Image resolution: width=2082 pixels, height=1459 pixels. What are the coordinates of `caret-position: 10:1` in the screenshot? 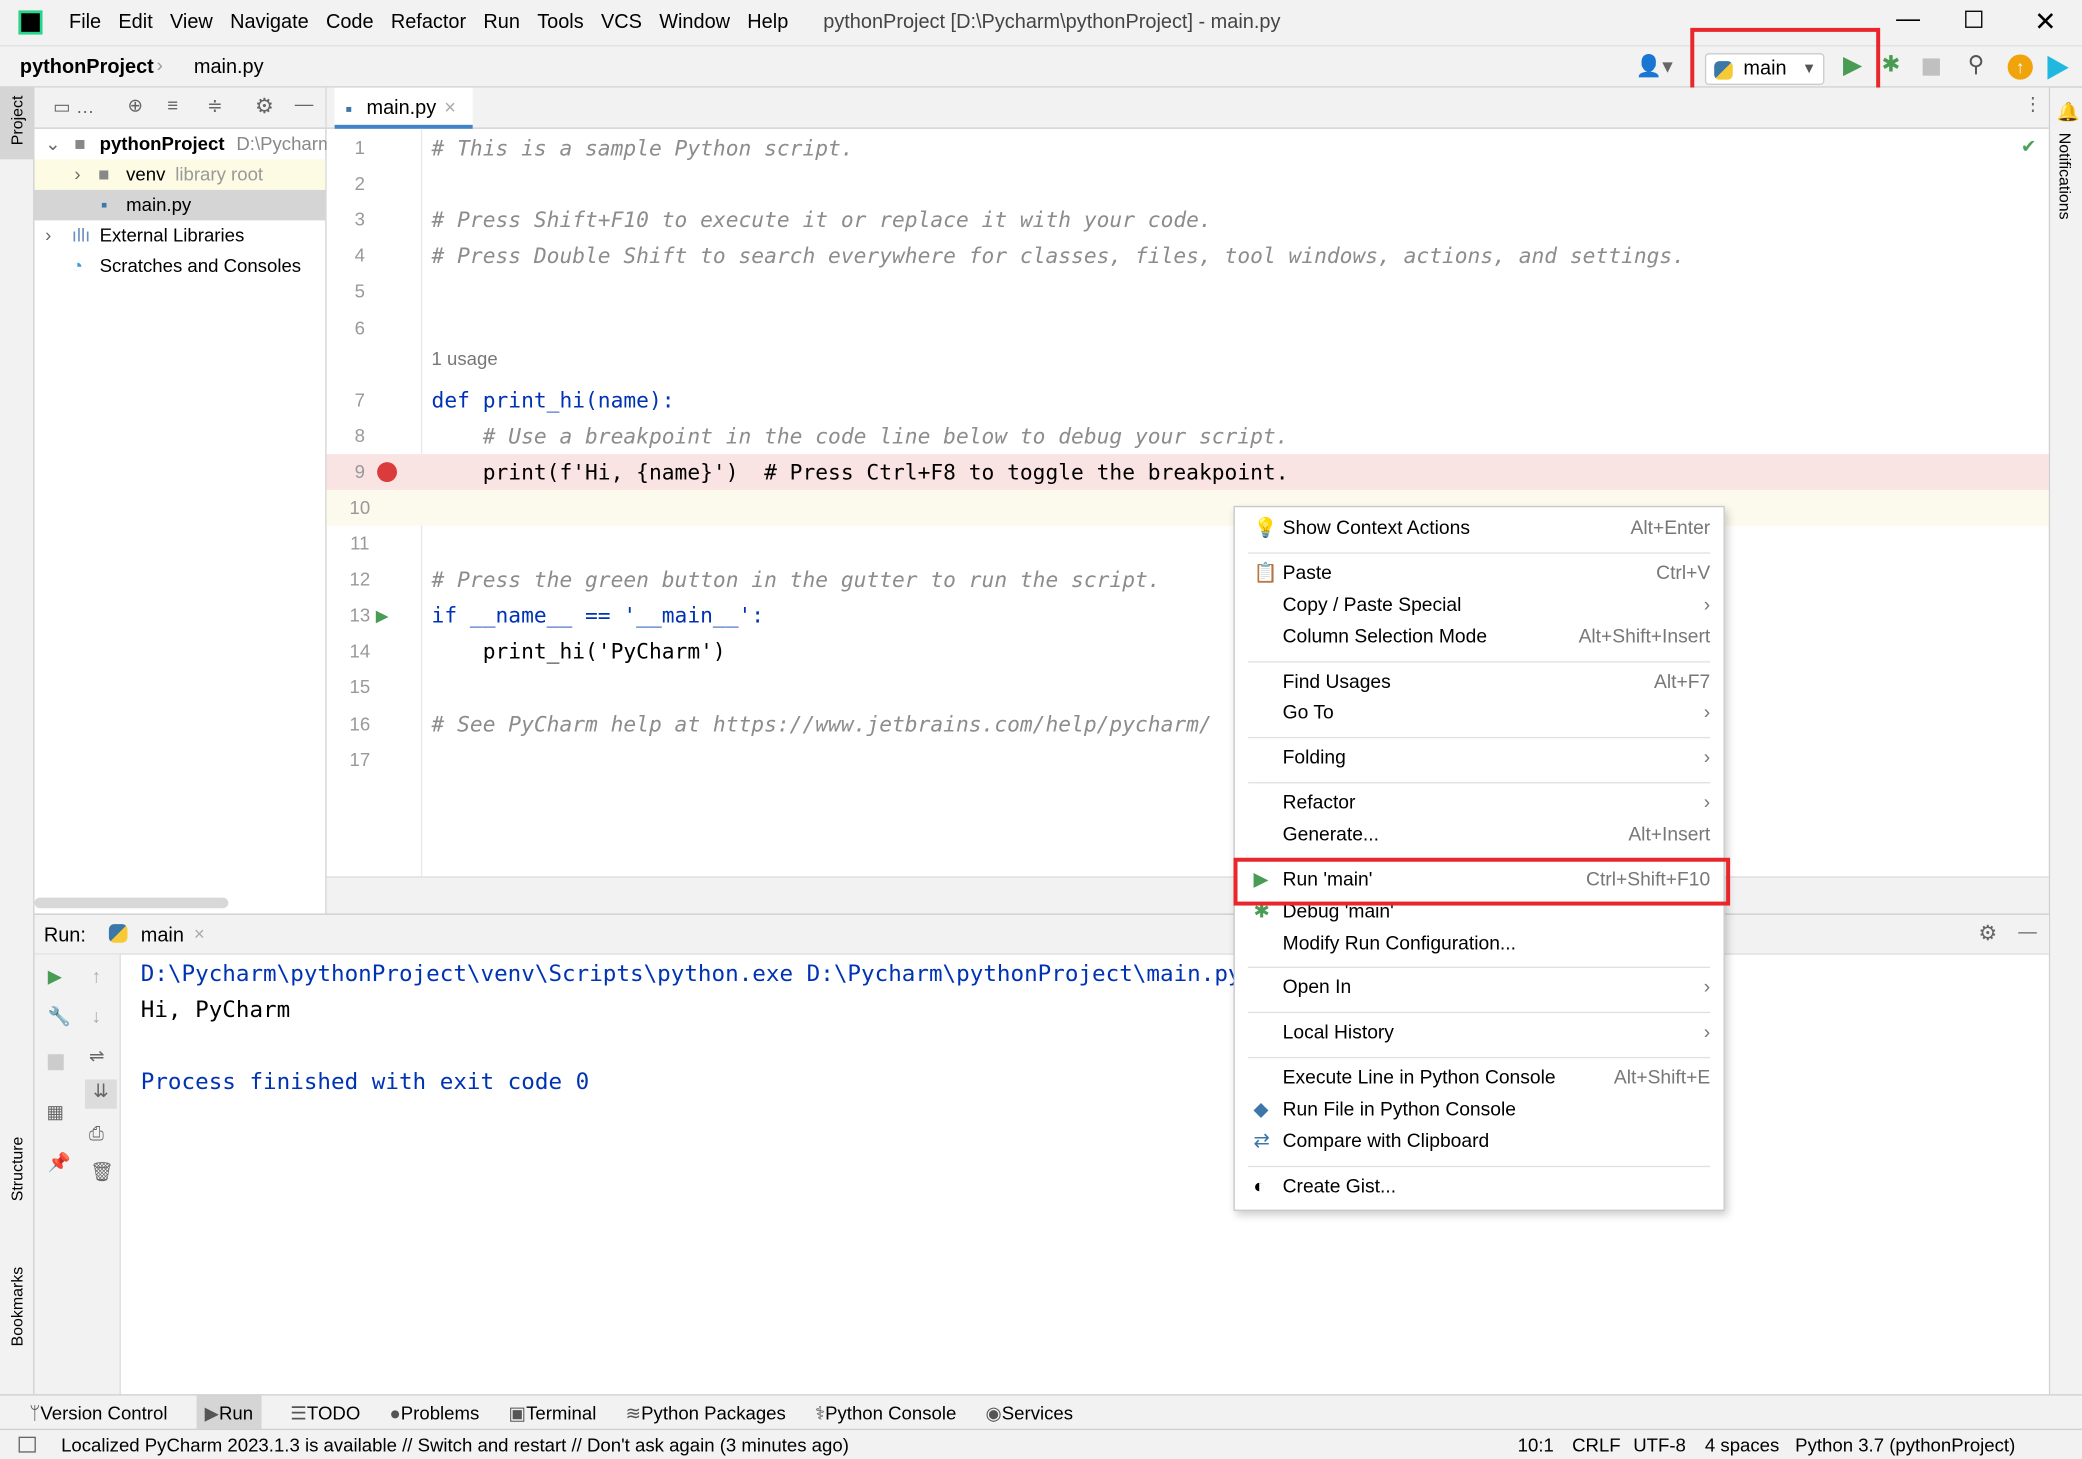 It's located at (1536, 1444).